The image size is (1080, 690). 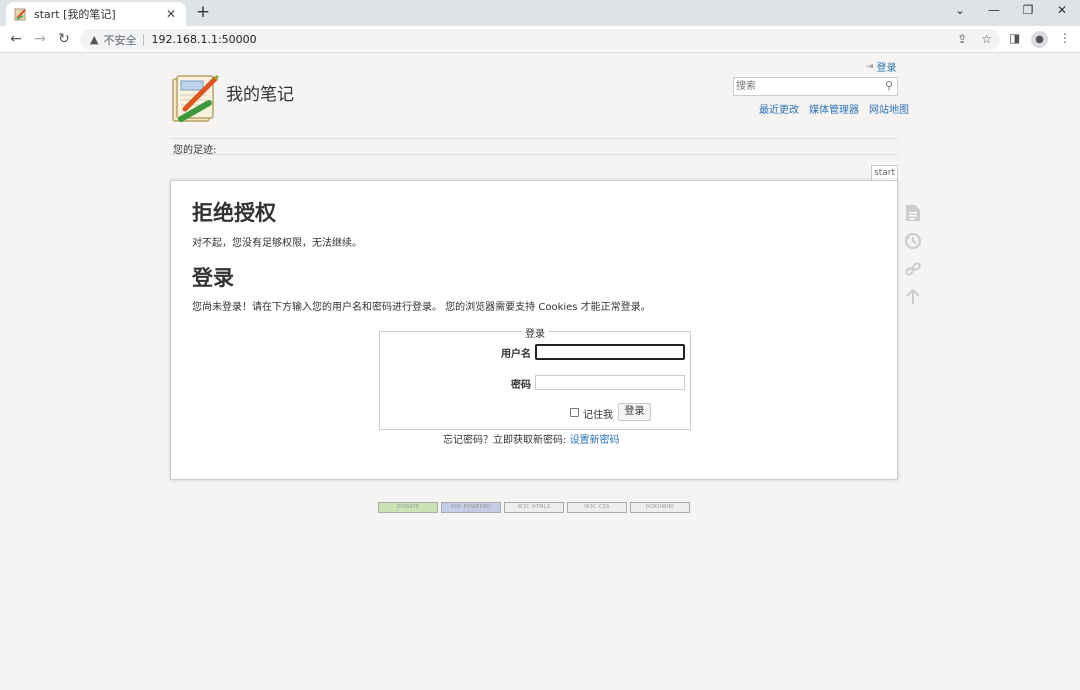 I want to click on forward-icon: →, so click(x=40, y=40).